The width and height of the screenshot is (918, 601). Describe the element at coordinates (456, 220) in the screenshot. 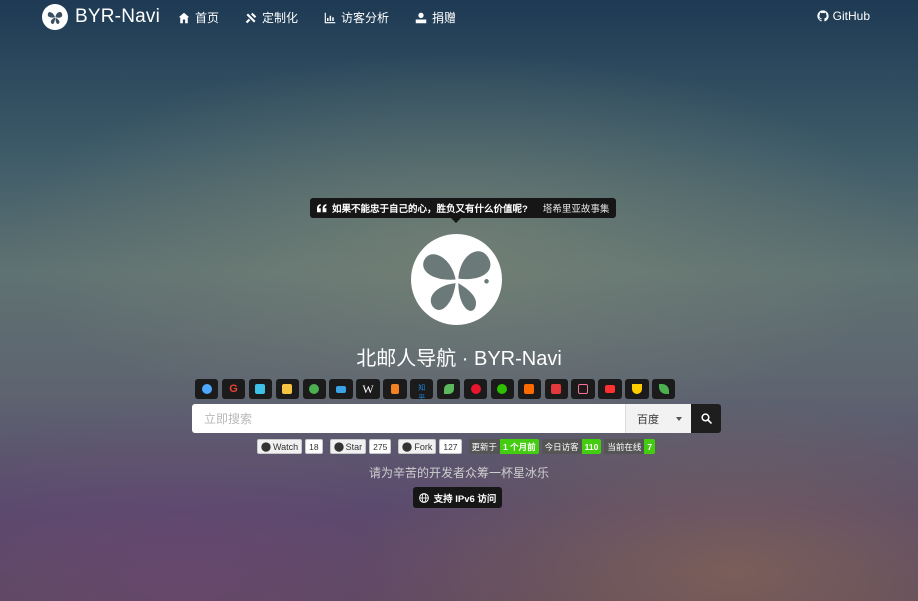

I see `quote-arrow` at that location.